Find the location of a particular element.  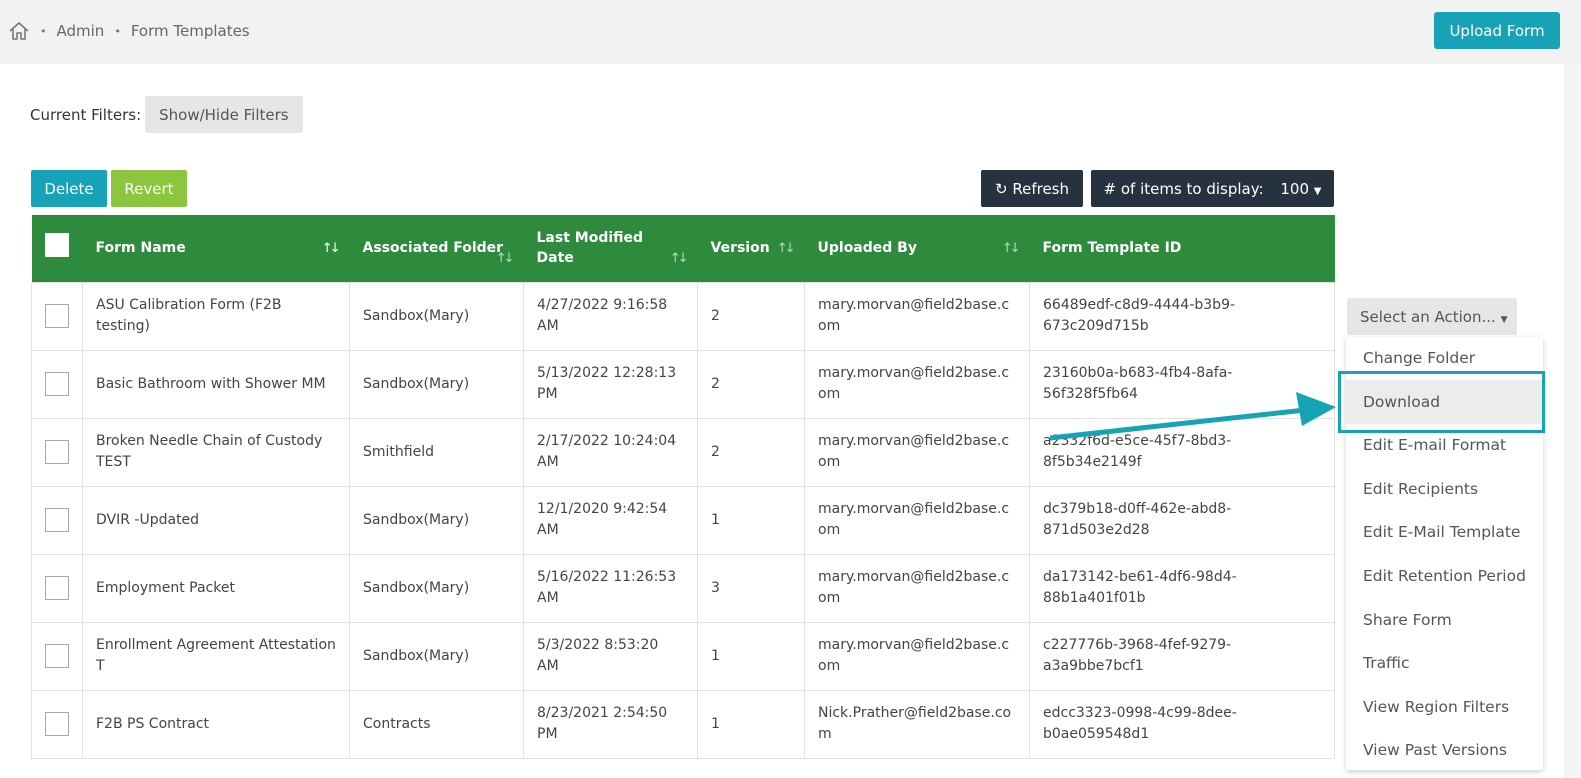

menu-item-share-form: Share Form is located at coordinates (1444, 620).